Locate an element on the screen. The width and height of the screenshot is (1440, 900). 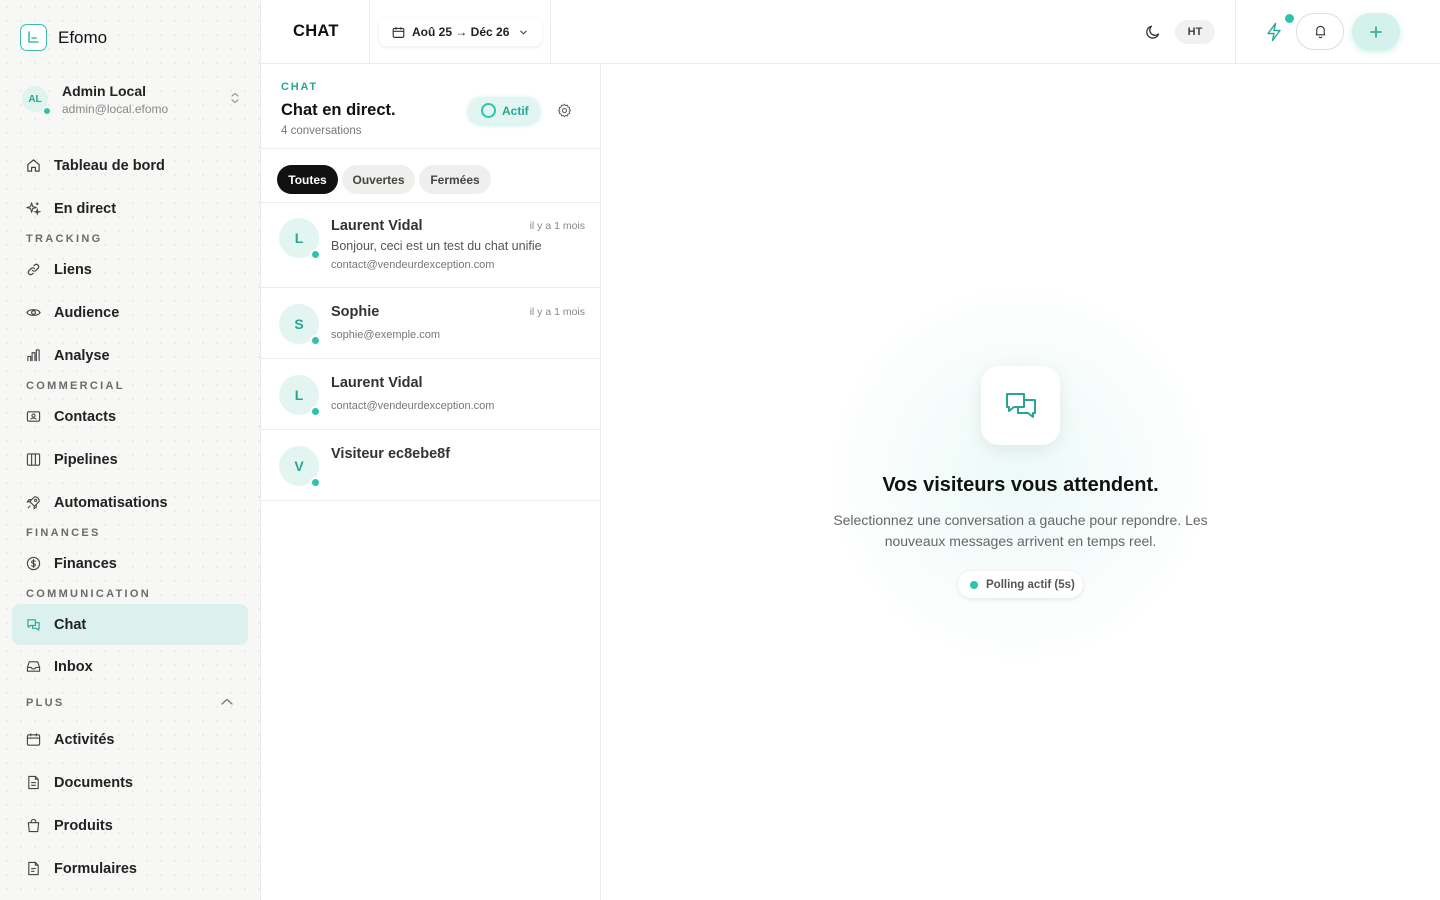
form-icon is located at coordinates (33, 868).